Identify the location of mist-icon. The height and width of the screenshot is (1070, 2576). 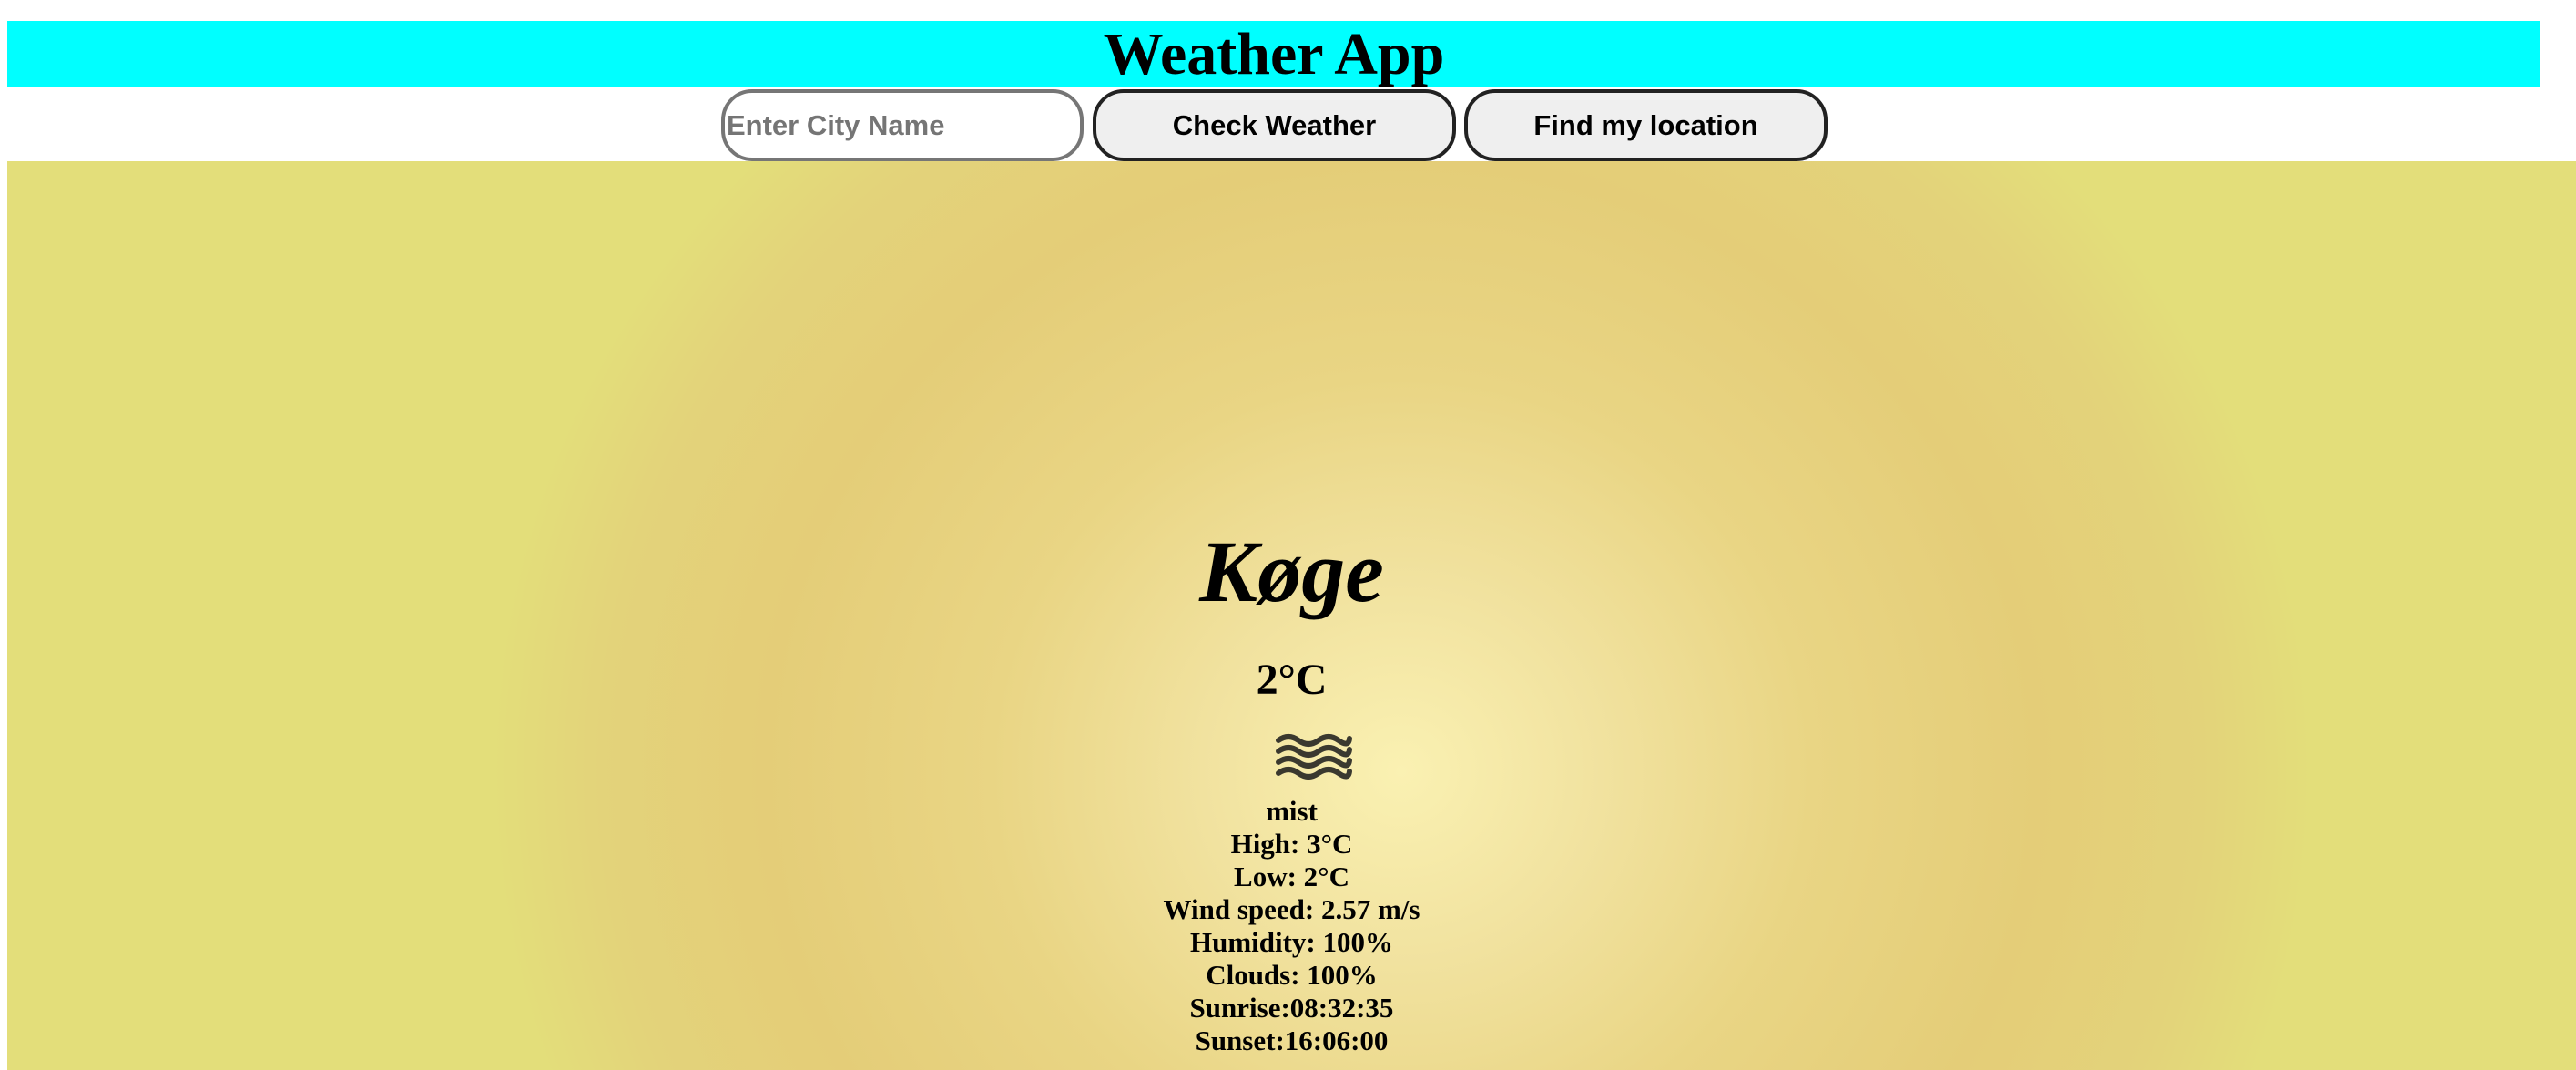
(1314, 756).